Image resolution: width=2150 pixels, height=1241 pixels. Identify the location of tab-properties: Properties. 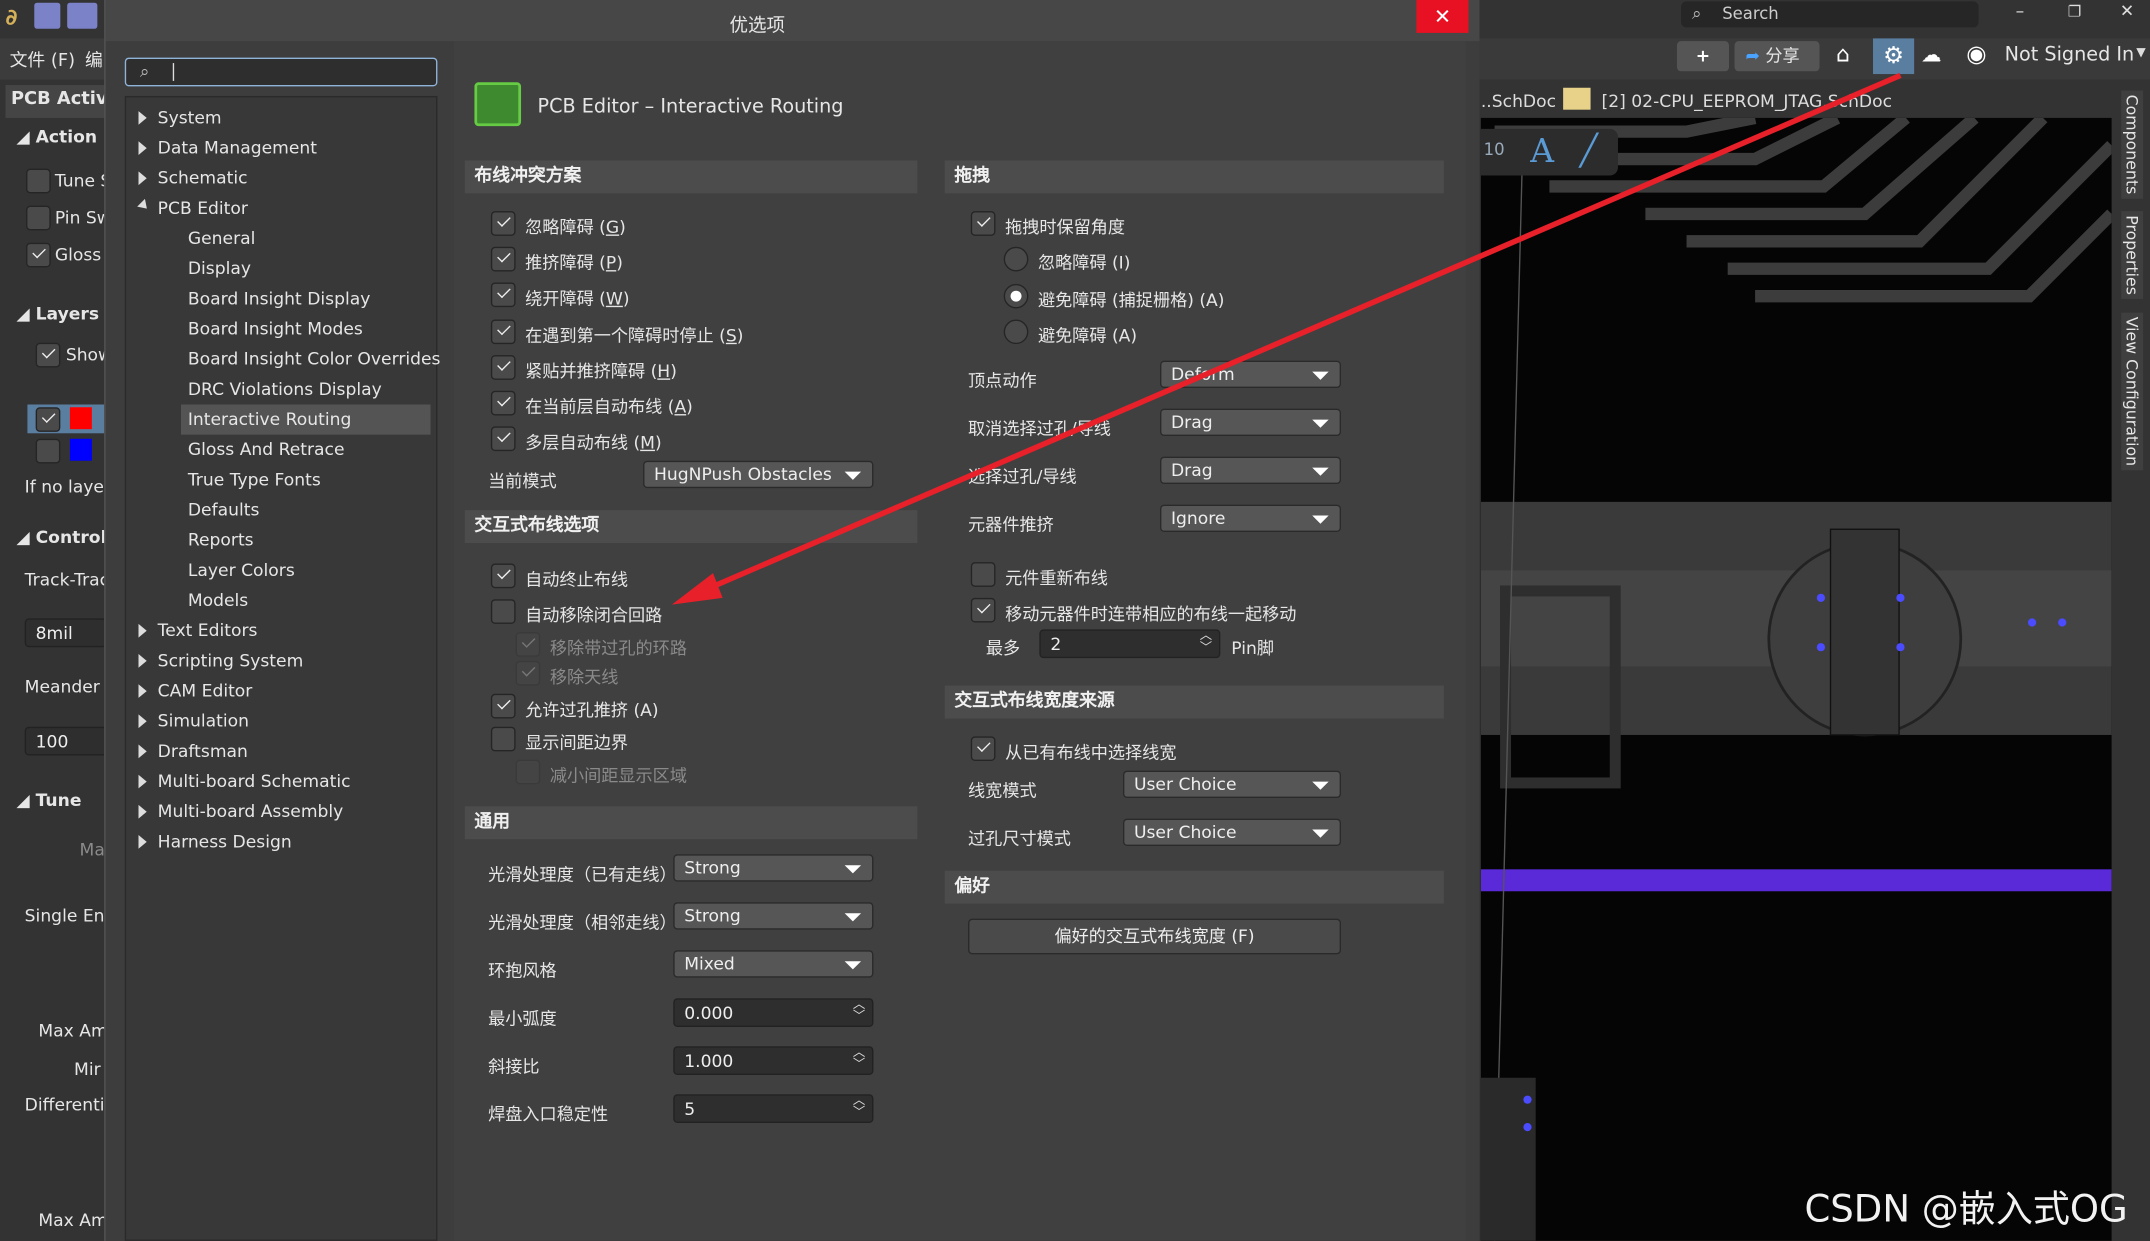
(2132, 255).